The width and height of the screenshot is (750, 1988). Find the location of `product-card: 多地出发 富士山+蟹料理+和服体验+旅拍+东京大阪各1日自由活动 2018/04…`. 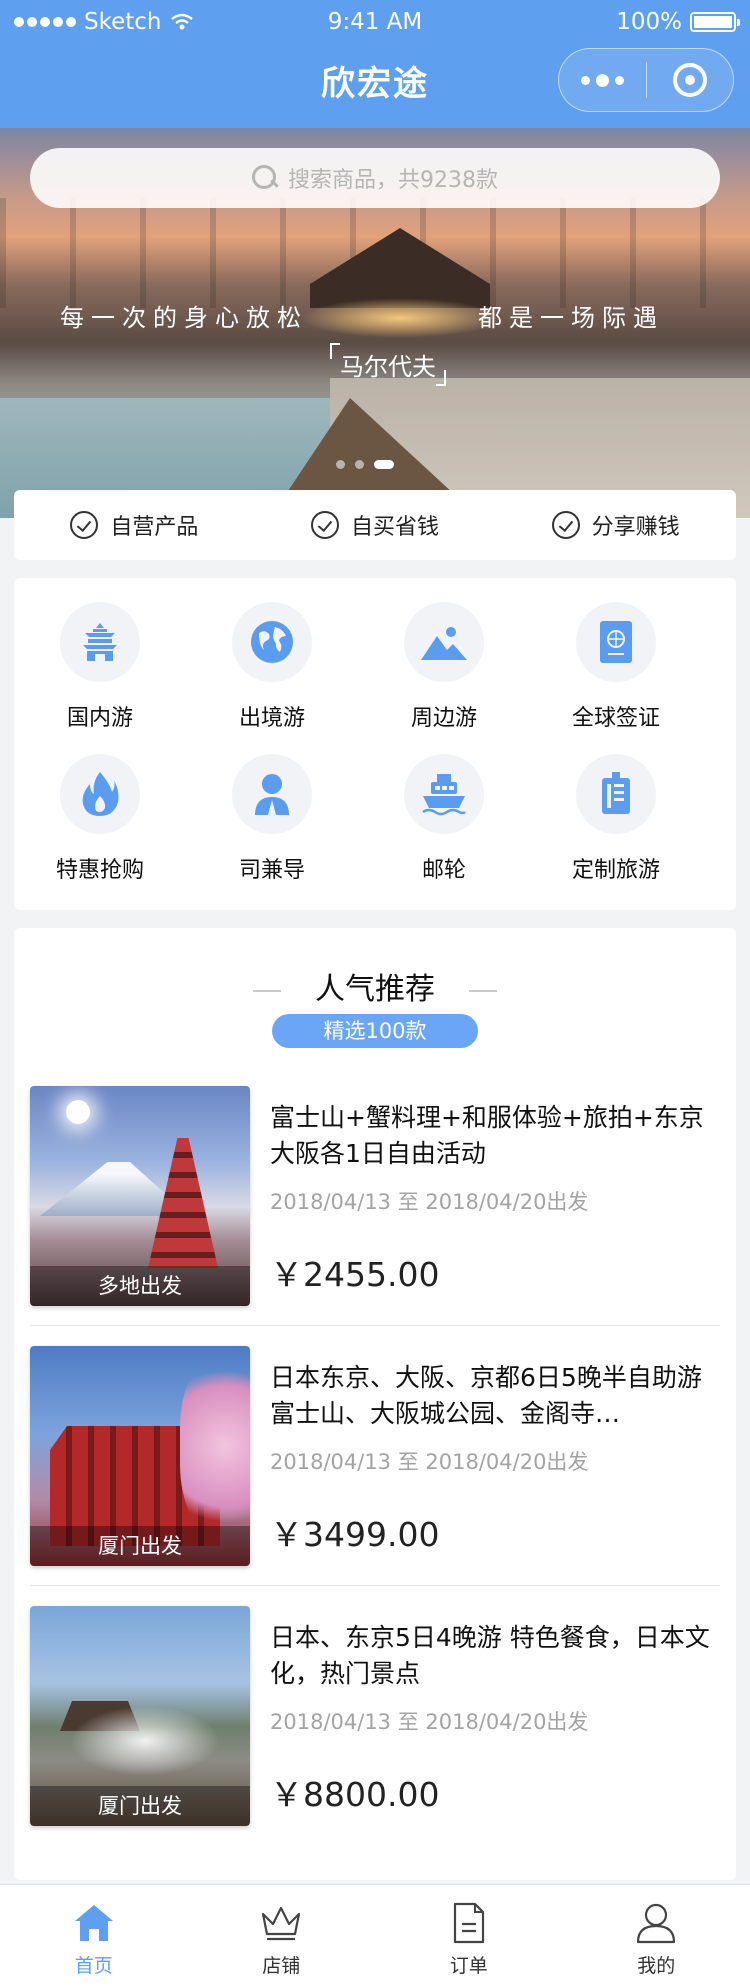

product-card: 多地出发 富士山+蟹料理+和服体验+旅拍+东京大阪各1日自由活动 2018/04… is located at coordinates (375, 1206).